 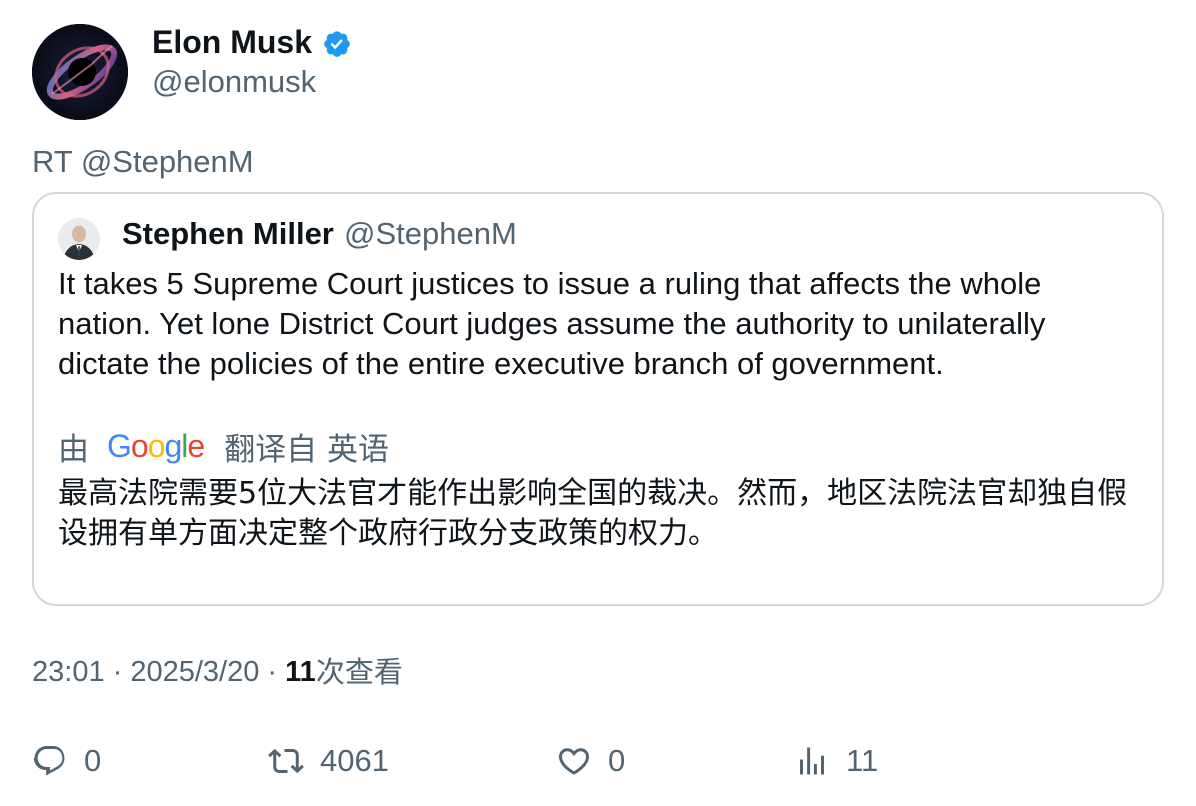 What do you see at coordinates (300, 672) in the screenshot?
I see `views-count: 11` at bounding box center [300, 672].